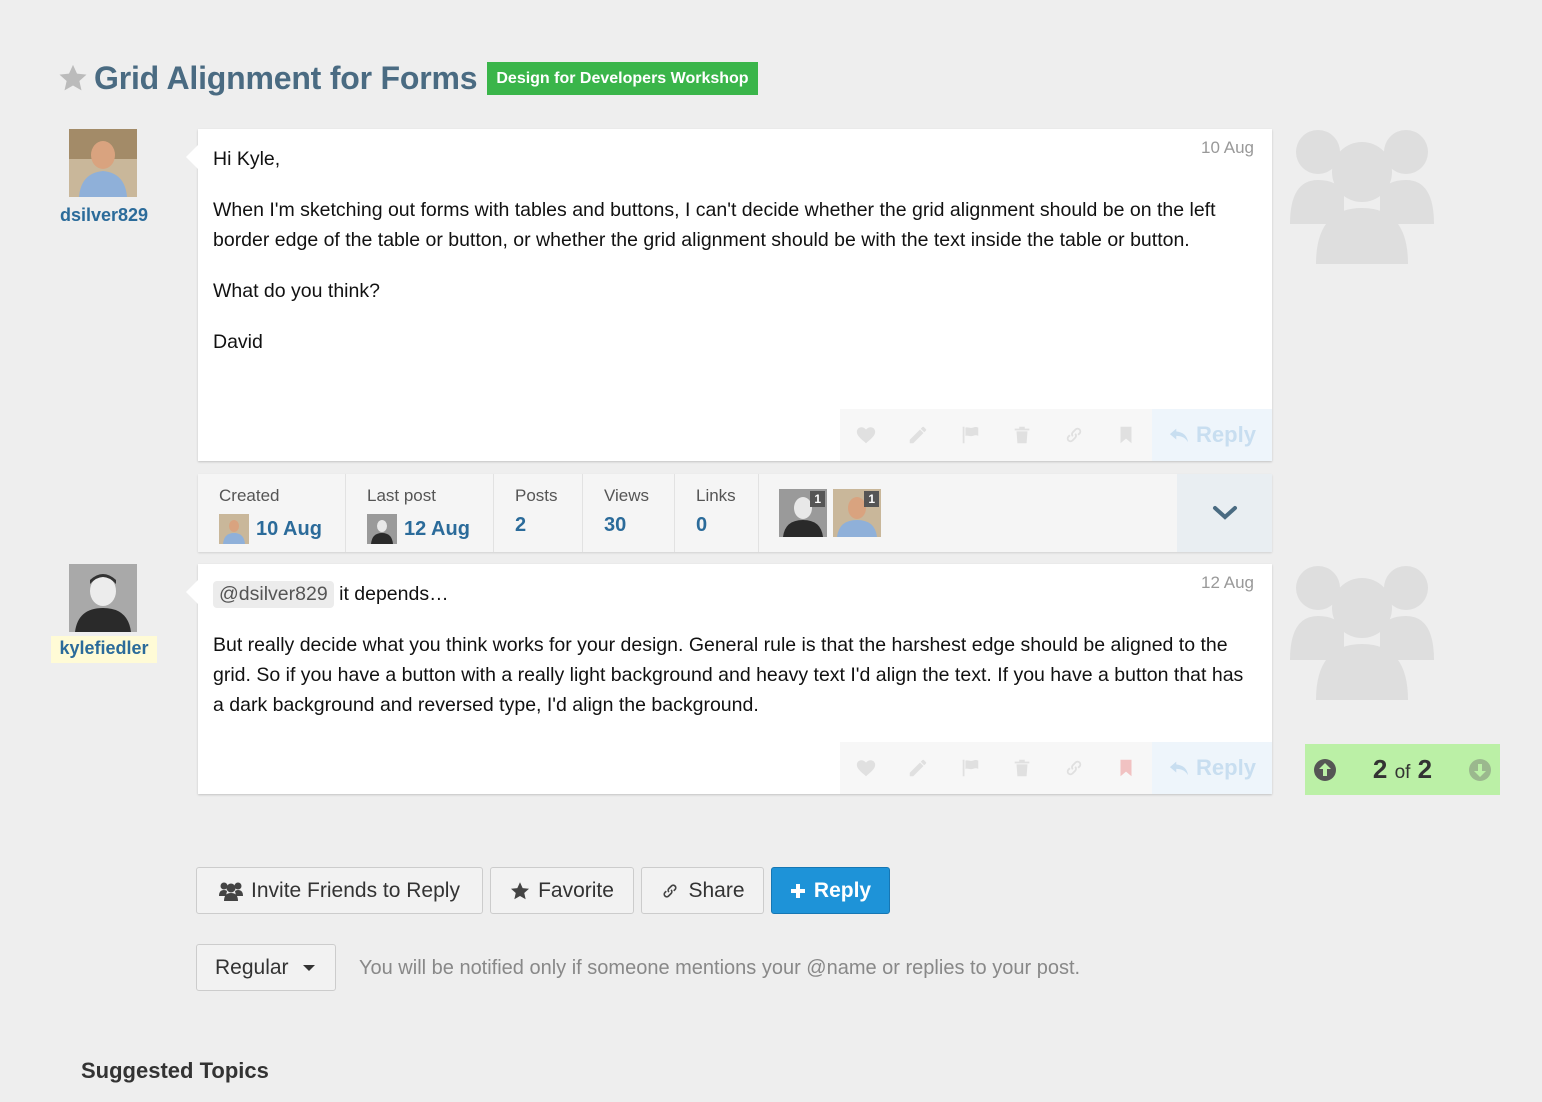  What do you see at coordinates (296, 291) in the screenshot?
I see `post-paragraph: What do you think?` at bounding box center [296, 291].